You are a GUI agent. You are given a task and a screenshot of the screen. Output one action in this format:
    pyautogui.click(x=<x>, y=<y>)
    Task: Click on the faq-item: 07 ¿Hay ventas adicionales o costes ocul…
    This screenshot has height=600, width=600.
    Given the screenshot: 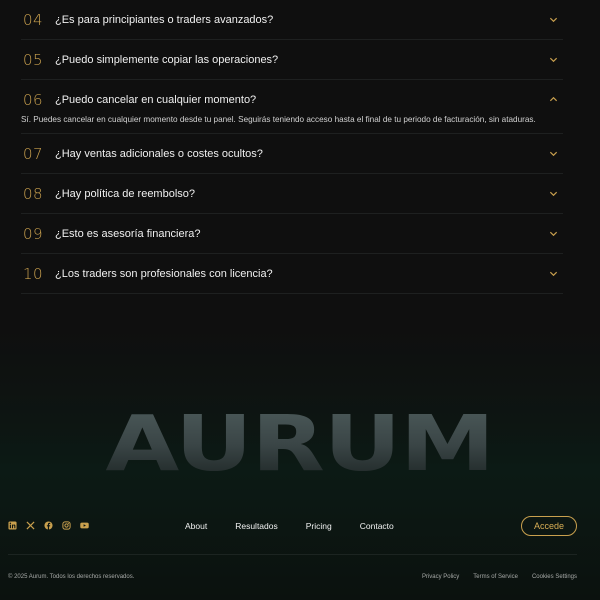 What is the action you would take?
    pyautogui.click(x=292, y=154)
    